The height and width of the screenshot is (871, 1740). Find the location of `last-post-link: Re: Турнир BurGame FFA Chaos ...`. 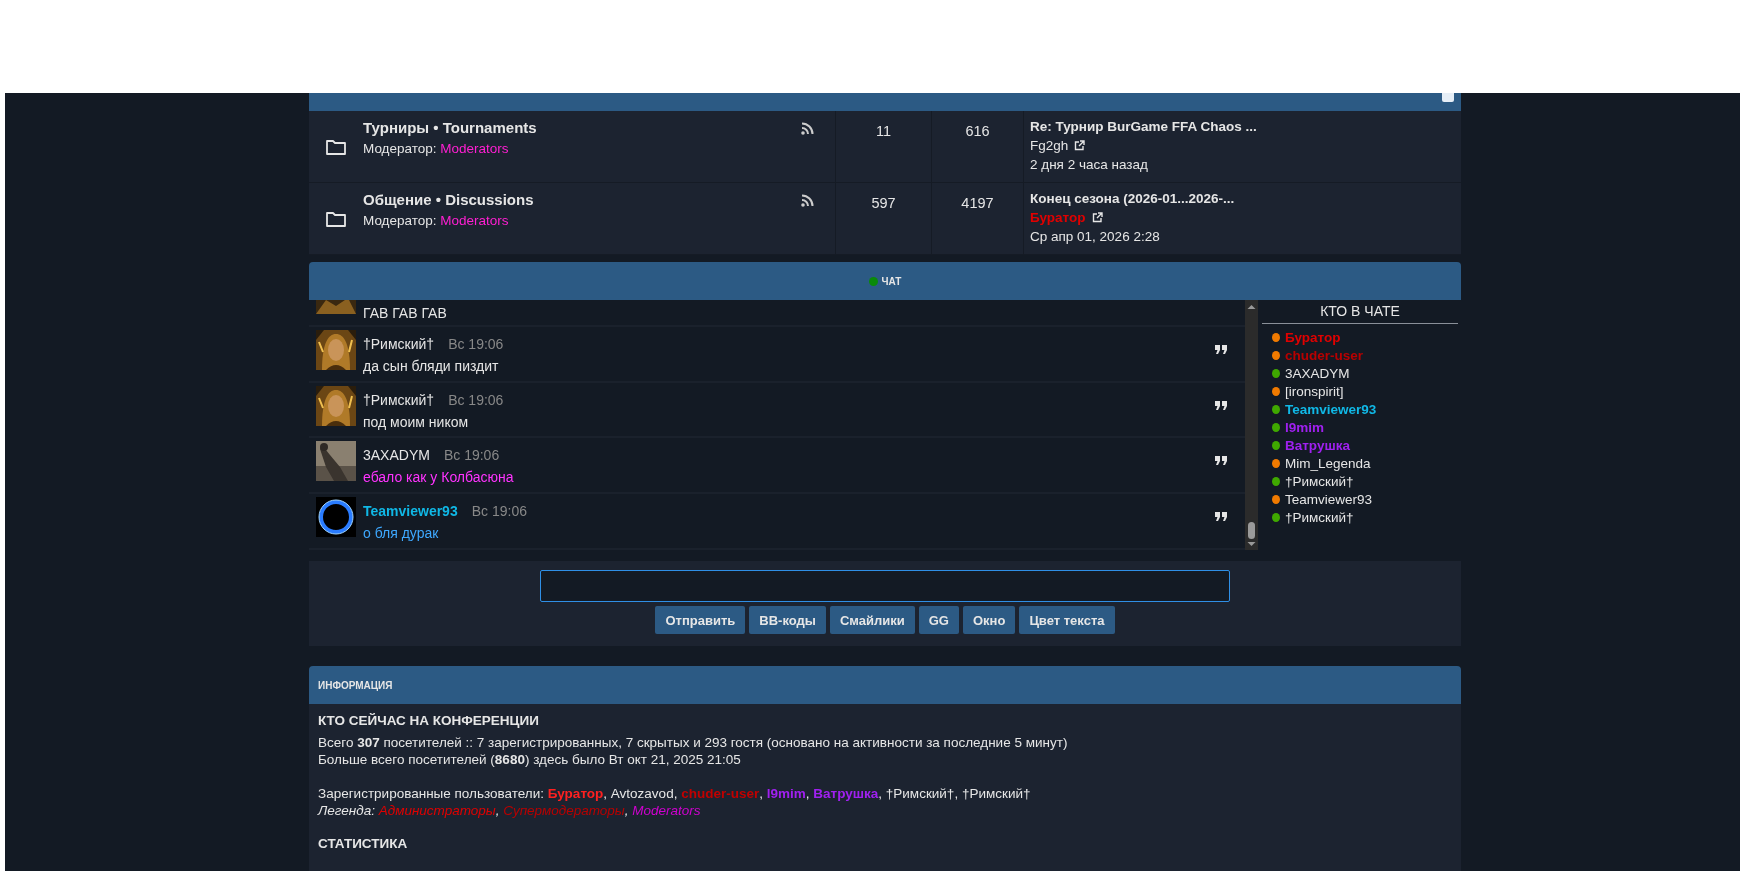

last-post-link: Re: Турнир BurGame FFA Chaos ... is located at coordinates (1245, 126).